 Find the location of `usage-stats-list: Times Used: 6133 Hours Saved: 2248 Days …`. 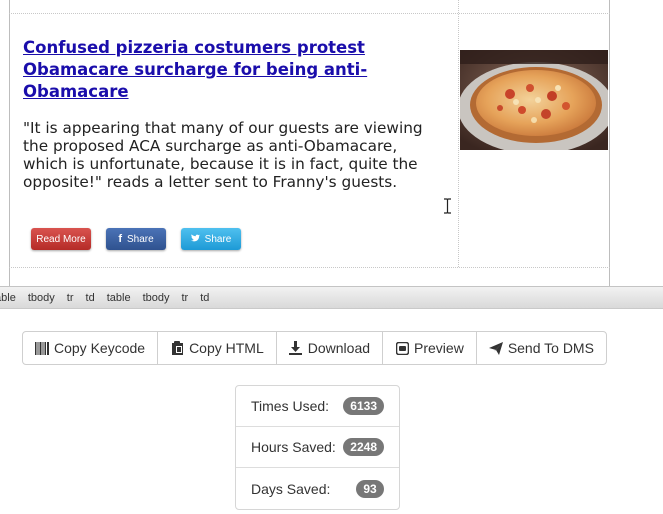

usage-stats-list: Times Used: 6133 Hours Saved: 2248 Days … is located at coordinates (317, 447).